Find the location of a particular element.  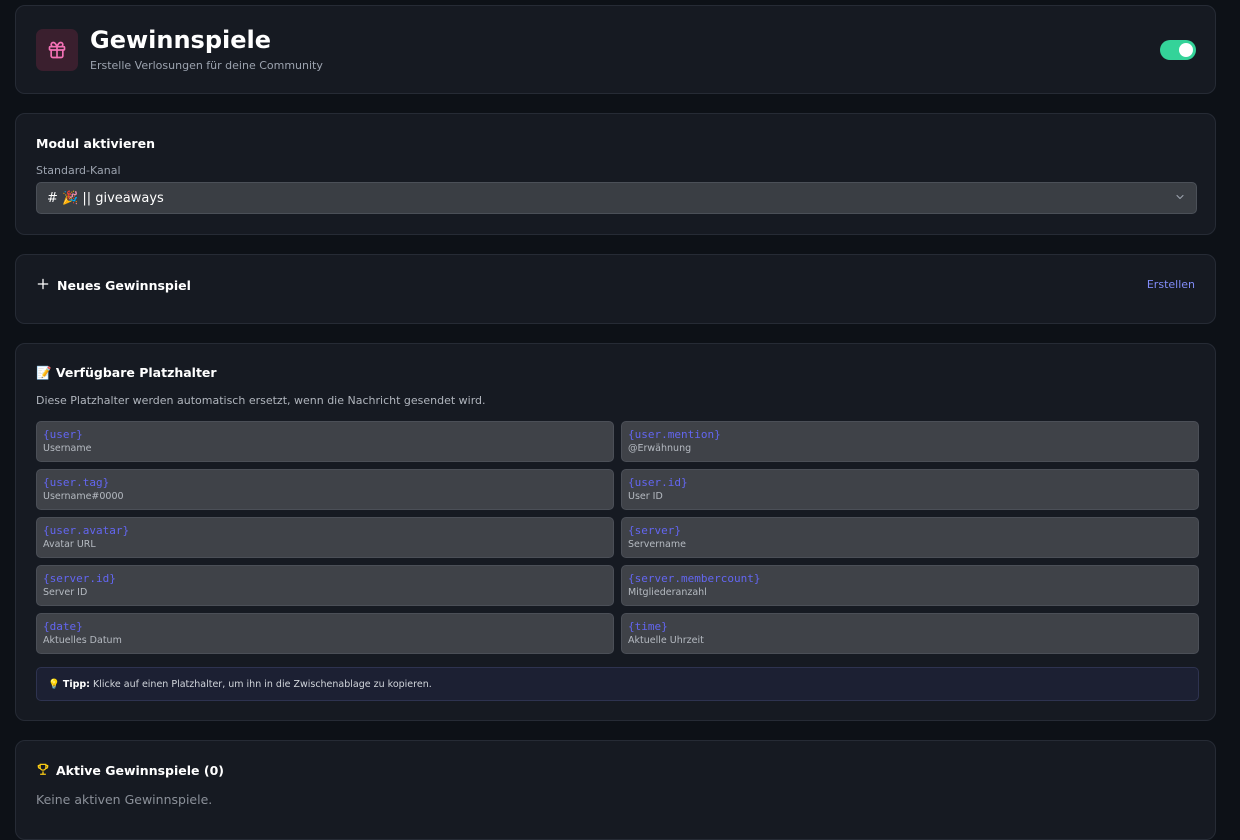

placeholder-code: {date} is located at coordinates (63, 626).